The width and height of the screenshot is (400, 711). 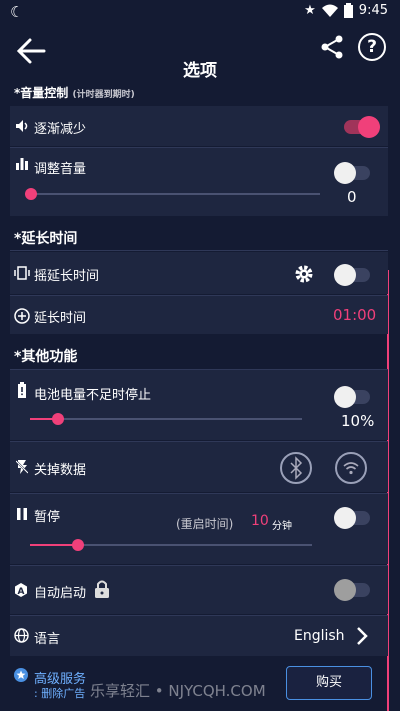 I want to click on battery-stop-row: 电池电量不足时停止 10%, so click(x=199, y=405).